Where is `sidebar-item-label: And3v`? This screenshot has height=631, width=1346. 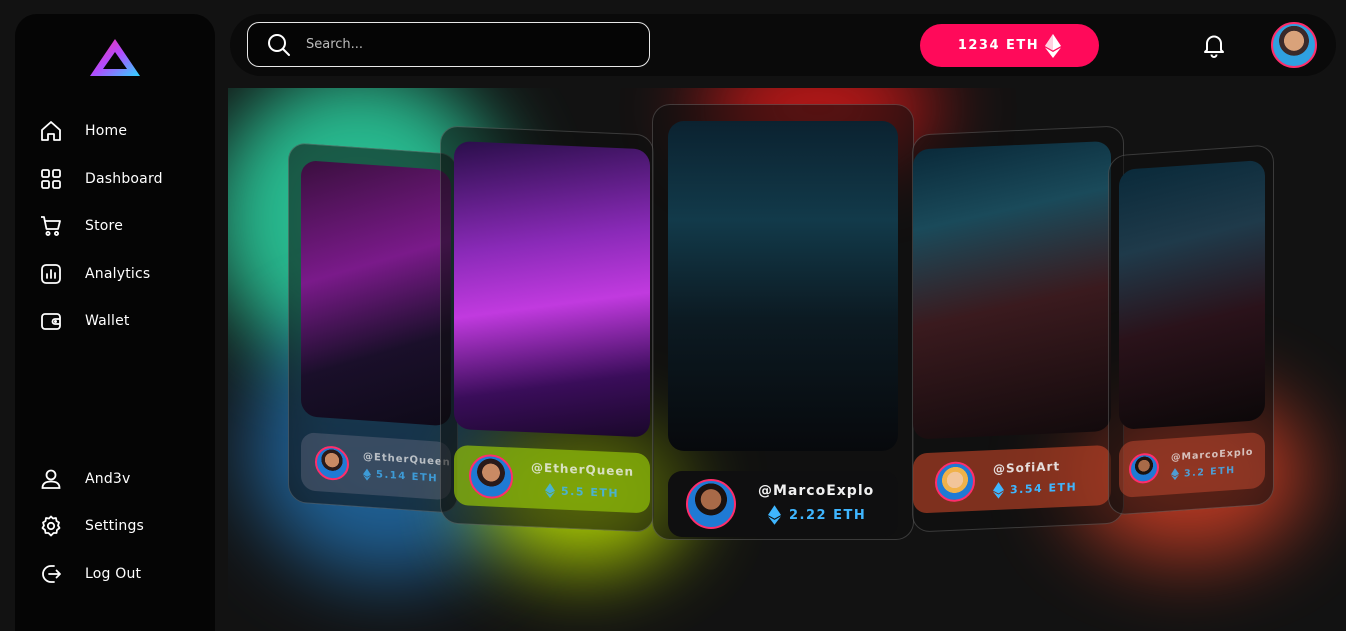
sidebar-item-label: And3v is located at coordinates (108, 479).